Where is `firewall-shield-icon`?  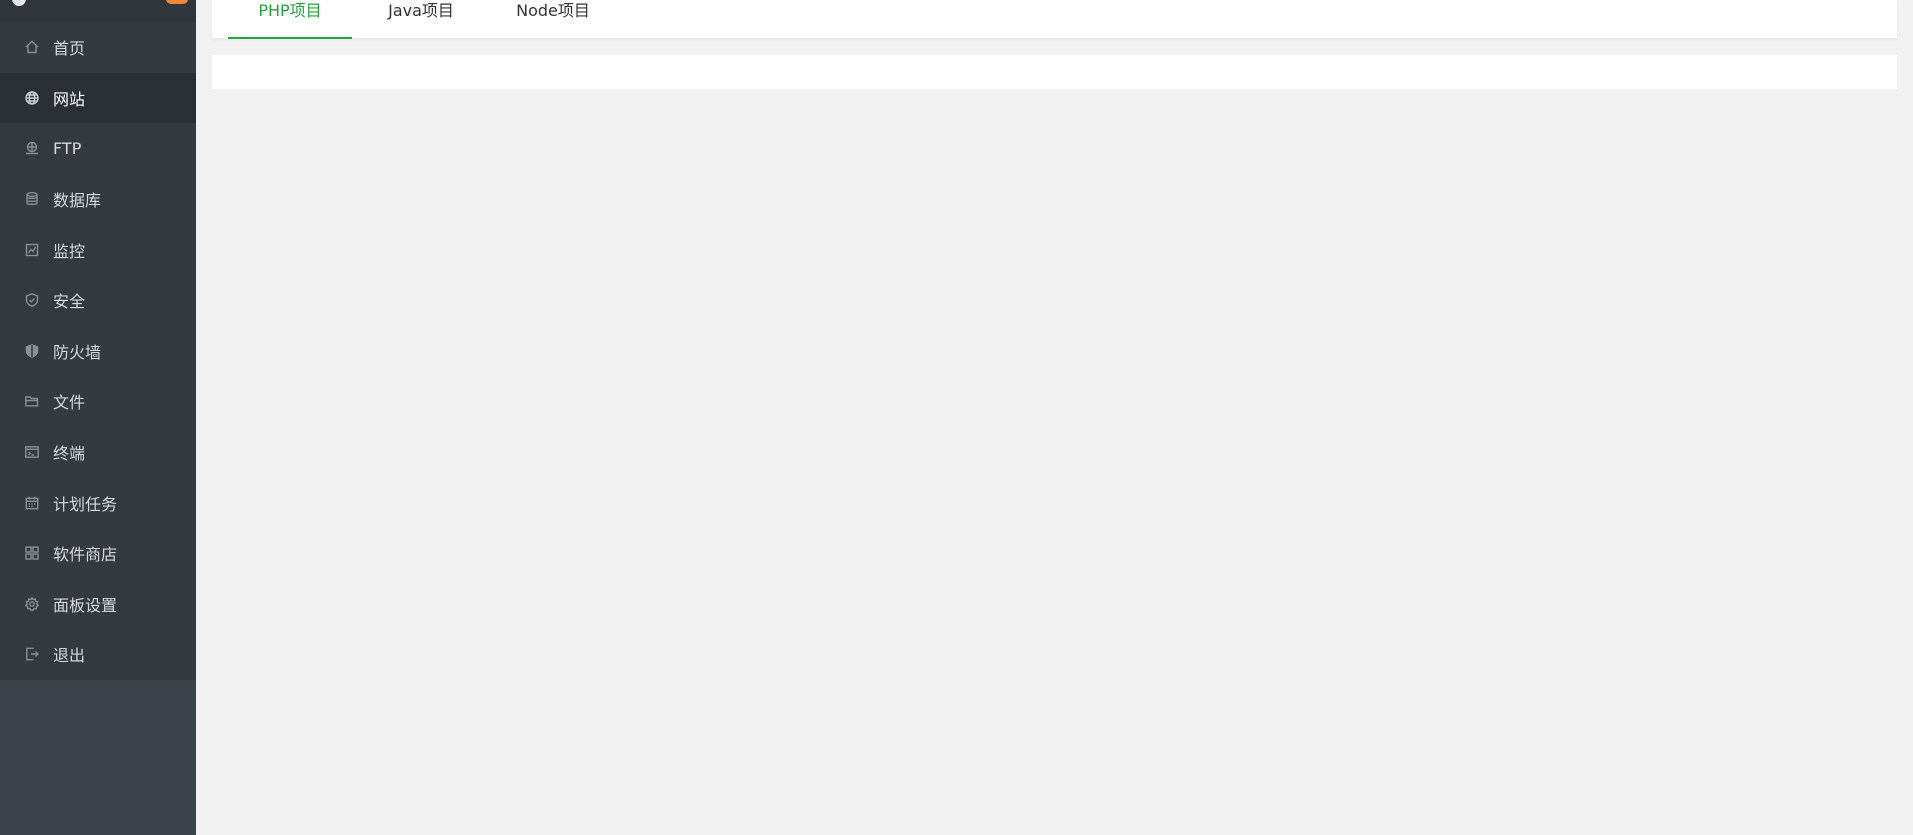
firewall-shield-icon is located at coordinates (32, 351).